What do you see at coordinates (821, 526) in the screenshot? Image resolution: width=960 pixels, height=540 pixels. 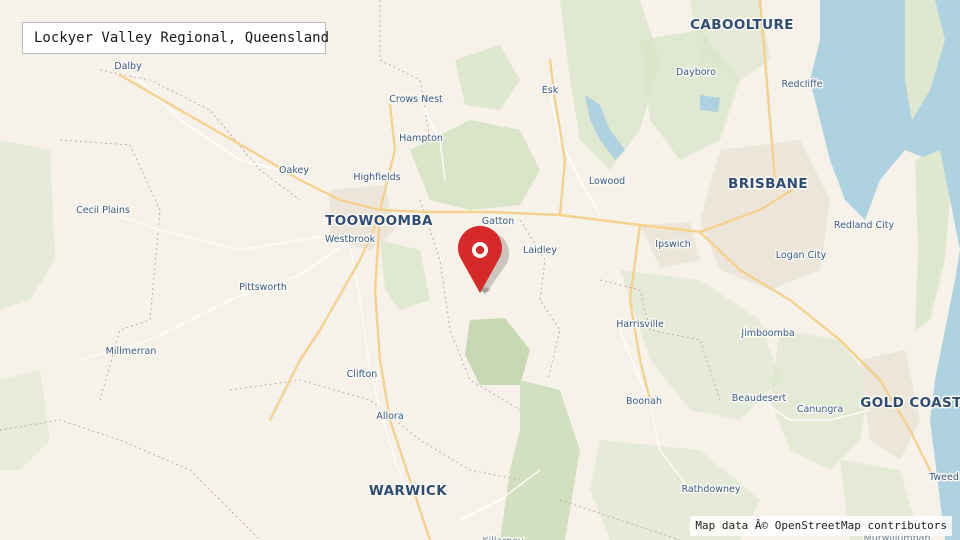 I see `map-attribution: Map data Â© OpenStreetMap contributors` at bounding box center [821, 526].